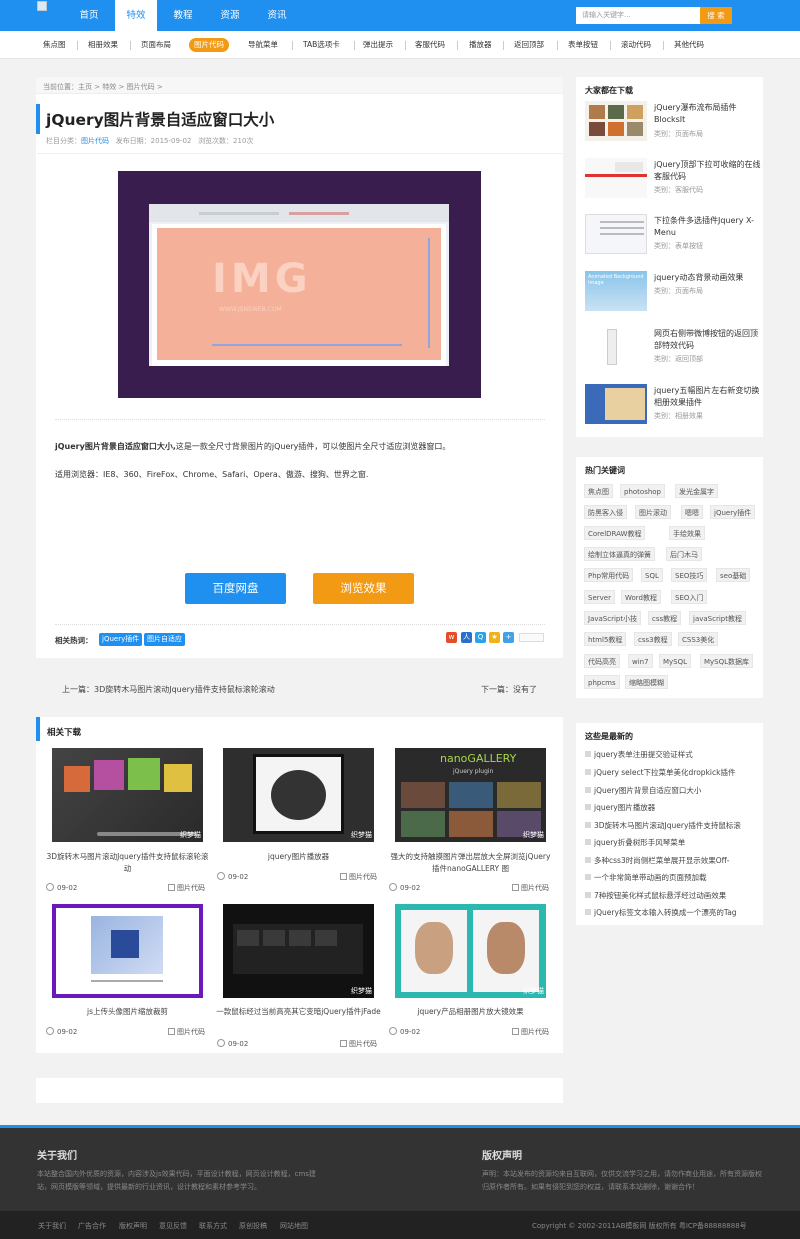 Image resolution: width=800 pixels, height=1239 pixels. I want to click on footer-link: 版权声明, so click(133, 1226).